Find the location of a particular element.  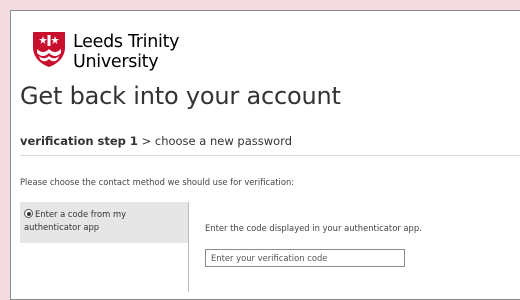

method-option-label: Enter a code from my authenticator app is located at coordinates (75, 220).